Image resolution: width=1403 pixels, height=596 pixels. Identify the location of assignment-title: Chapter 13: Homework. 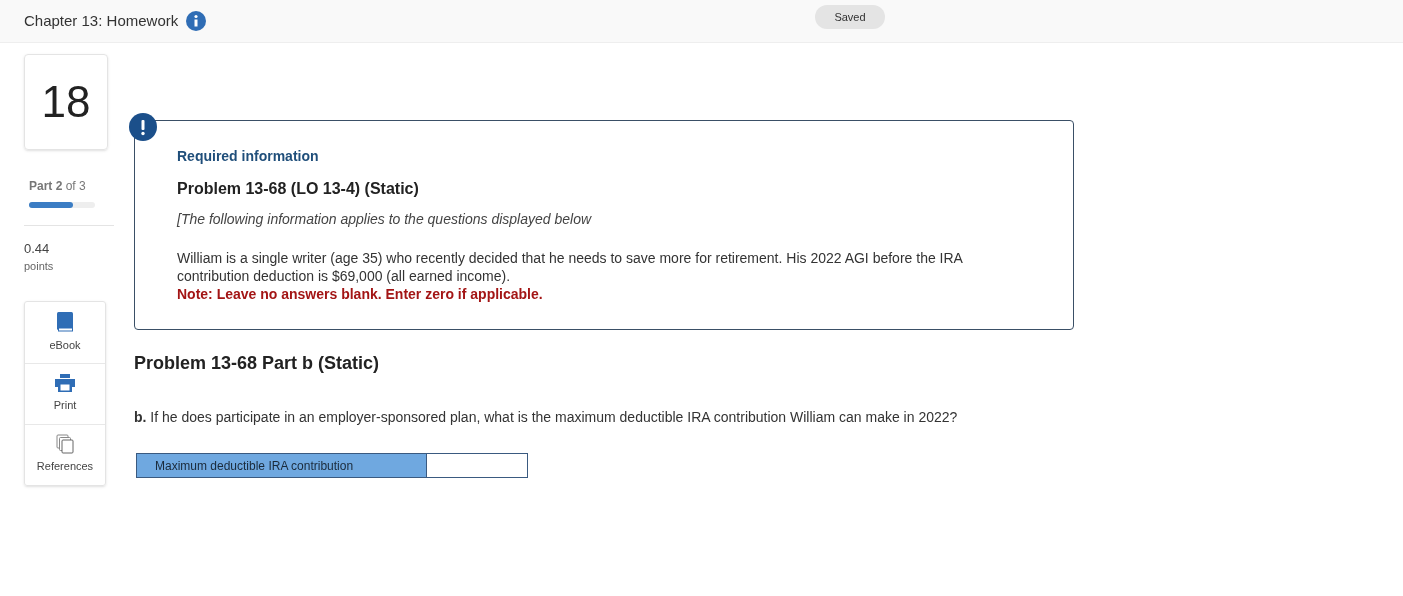
(101, 20).